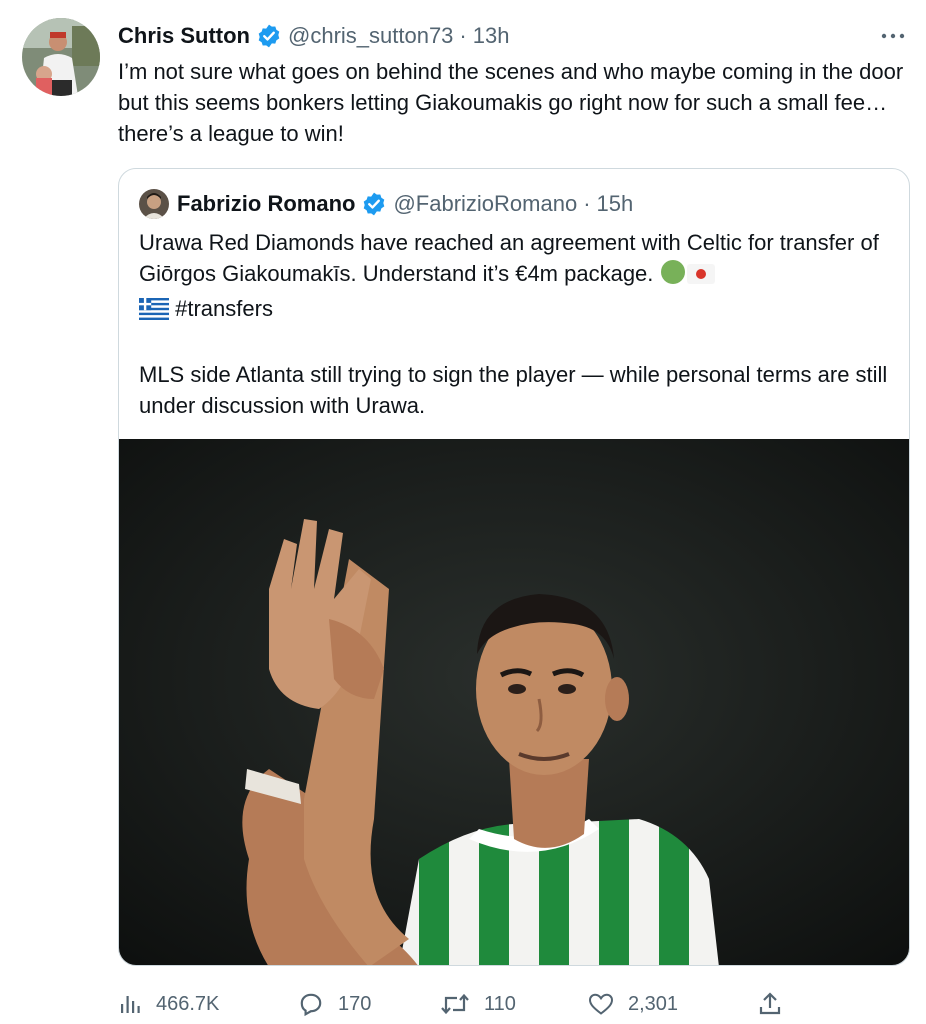 This screenshot has width=926, height=1024. I want to click on quoted-author-handle: @FabrizioRomano, so click(485, 204).